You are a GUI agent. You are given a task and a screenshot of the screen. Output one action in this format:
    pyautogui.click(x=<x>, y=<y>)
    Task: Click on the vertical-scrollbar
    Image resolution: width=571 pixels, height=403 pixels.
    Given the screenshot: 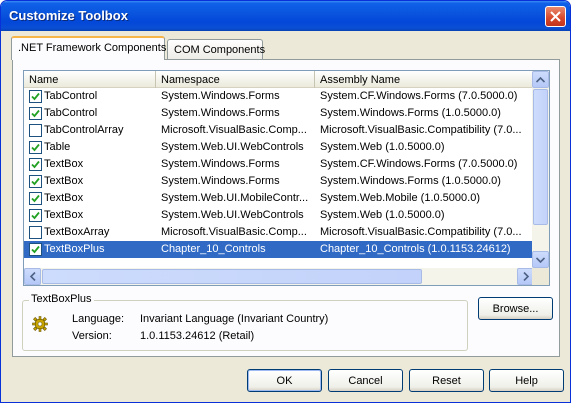 What is the action you would take?
    pyautogui.click(x=540, y=169)
    